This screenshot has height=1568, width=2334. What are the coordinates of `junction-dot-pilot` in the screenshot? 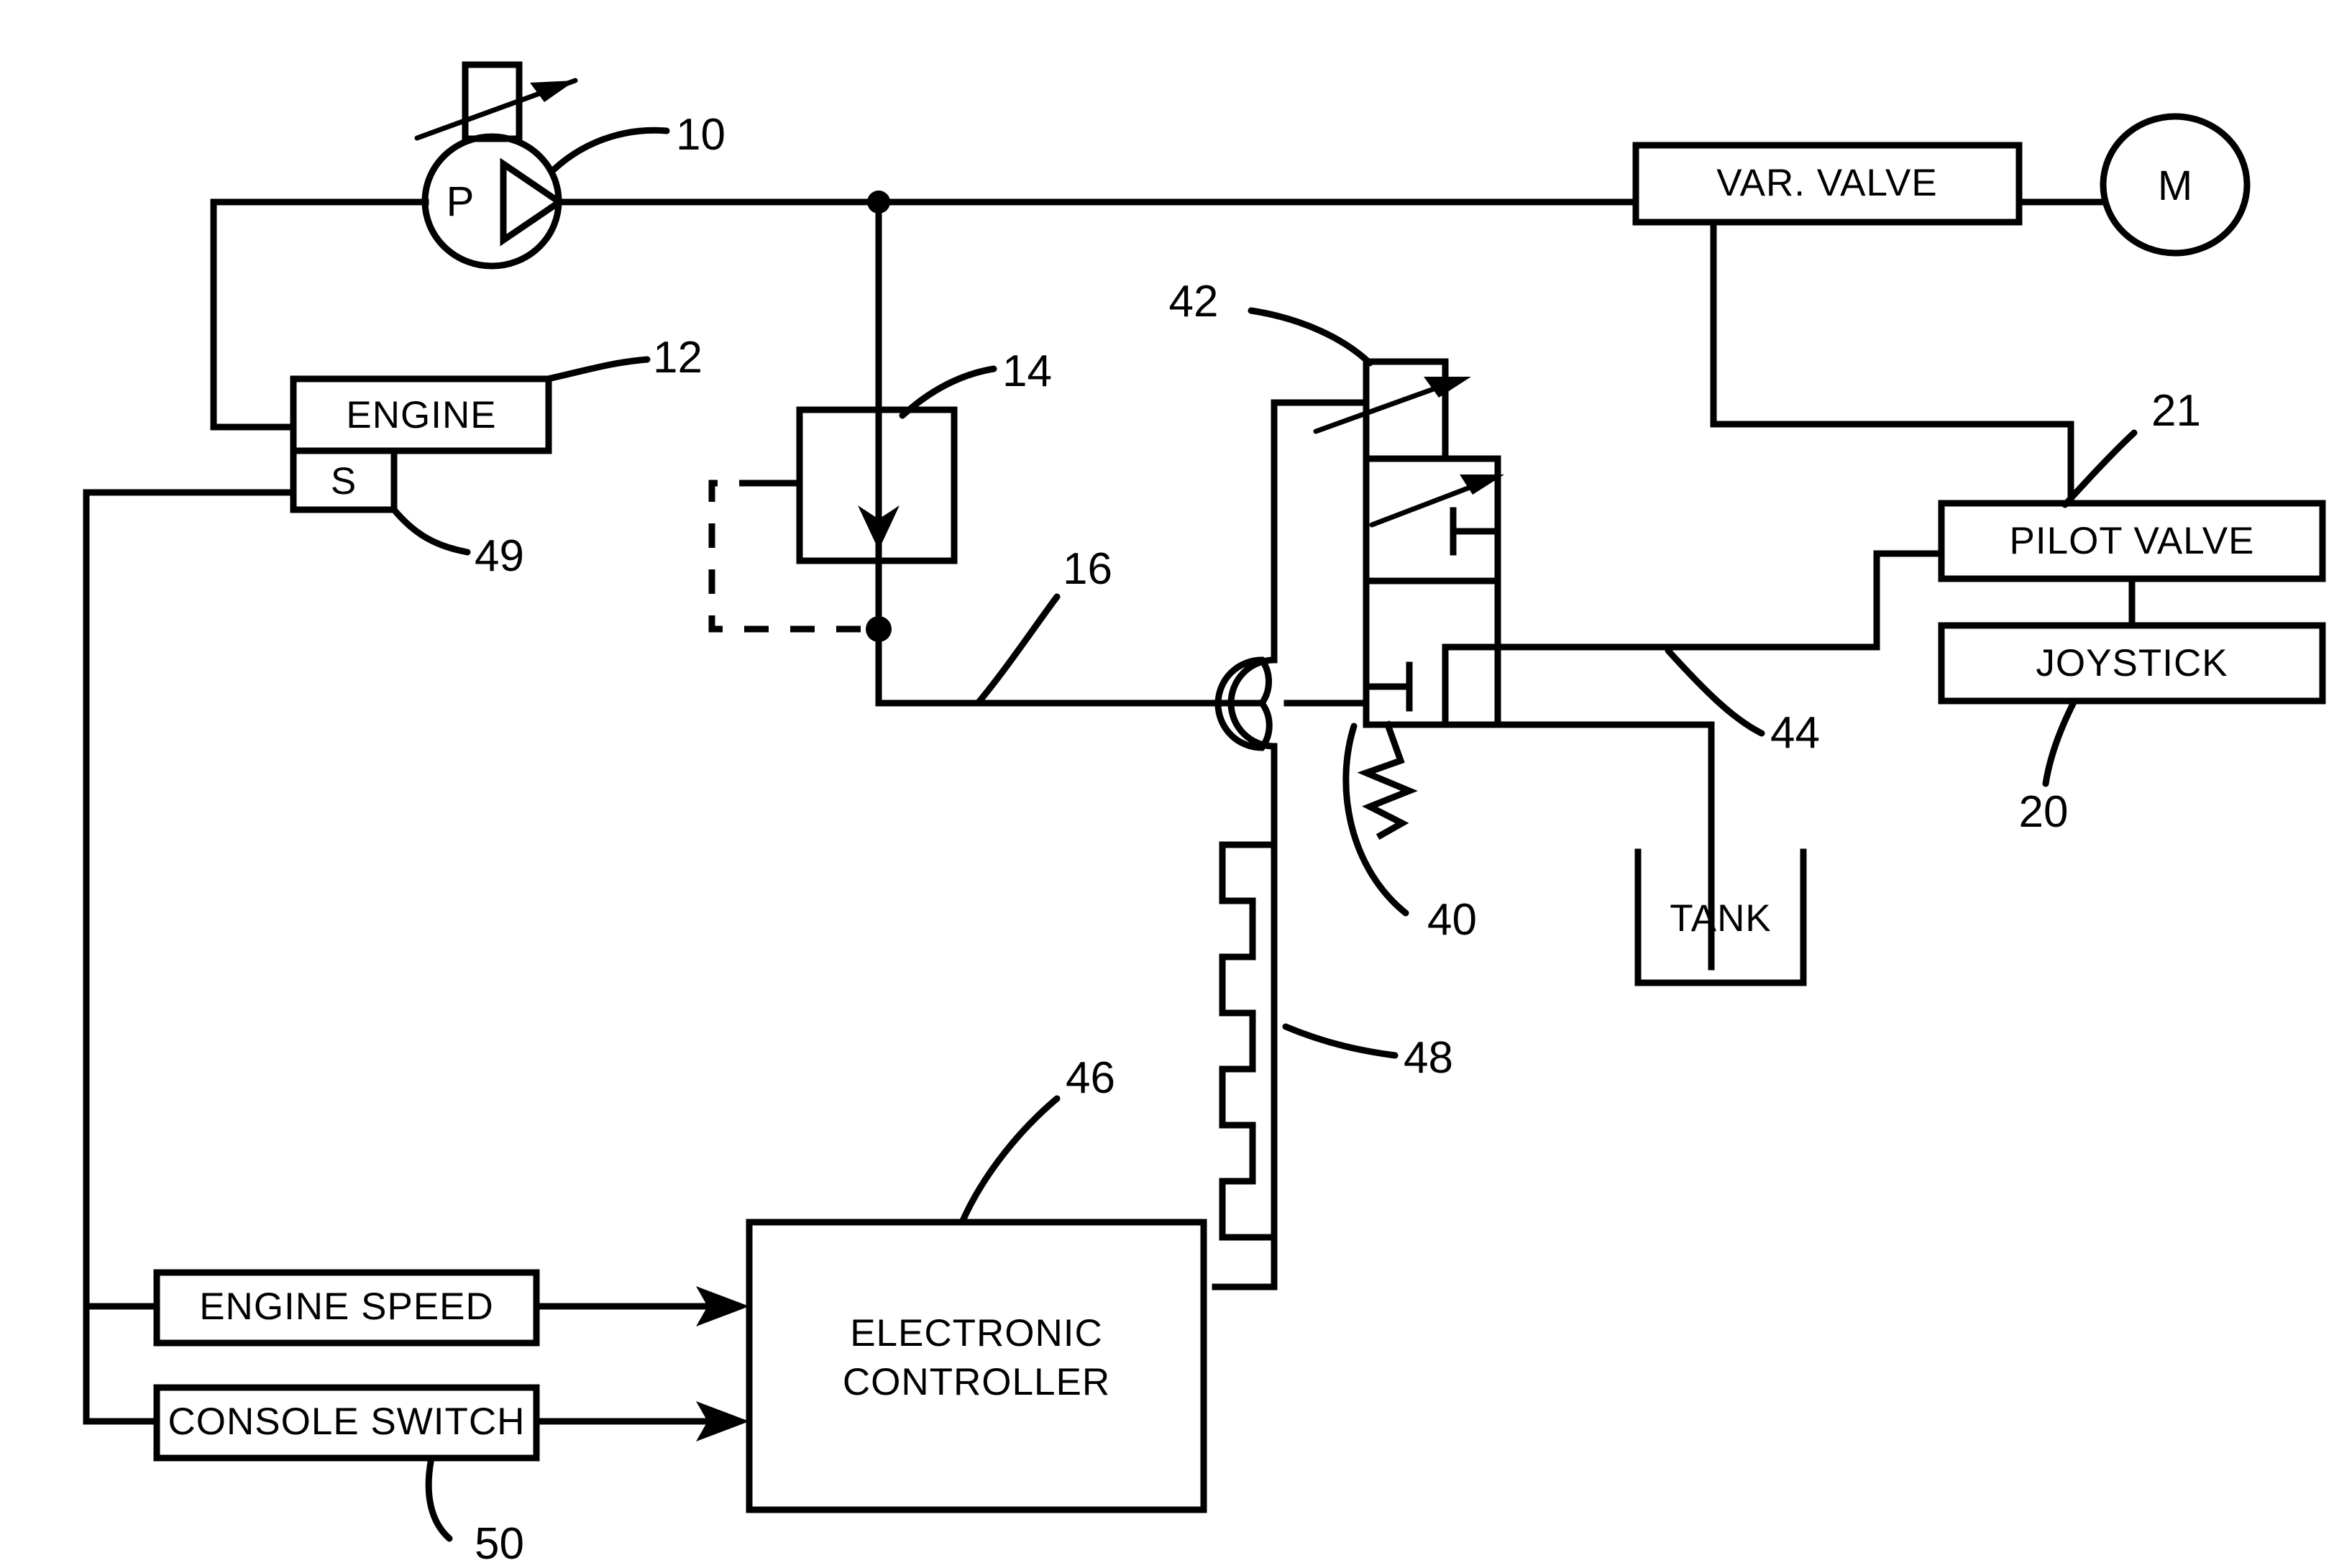 It's located at (879, 629).